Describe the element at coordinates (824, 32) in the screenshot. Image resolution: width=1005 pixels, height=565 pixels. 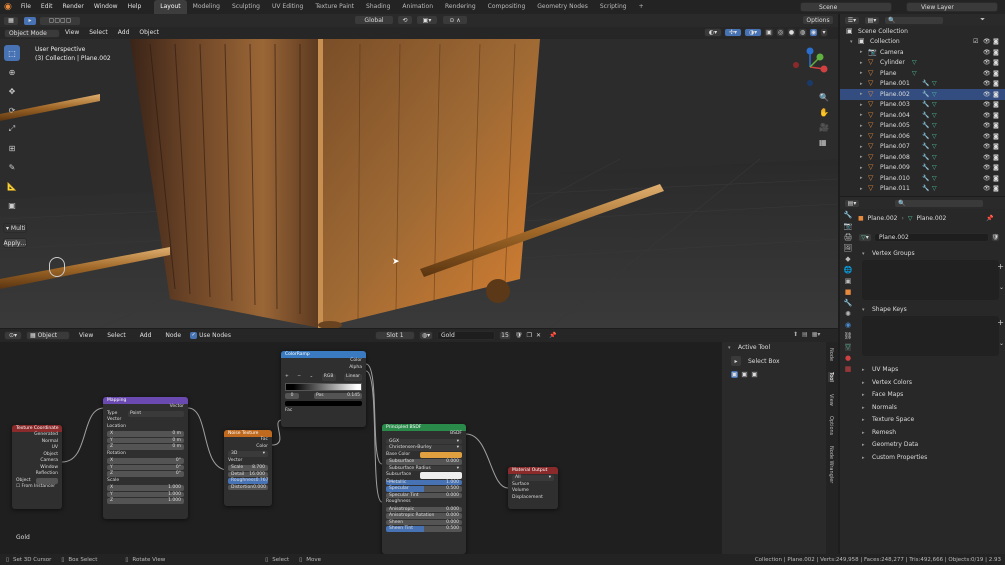
I see `shading-dropdown: ▾` at that location.